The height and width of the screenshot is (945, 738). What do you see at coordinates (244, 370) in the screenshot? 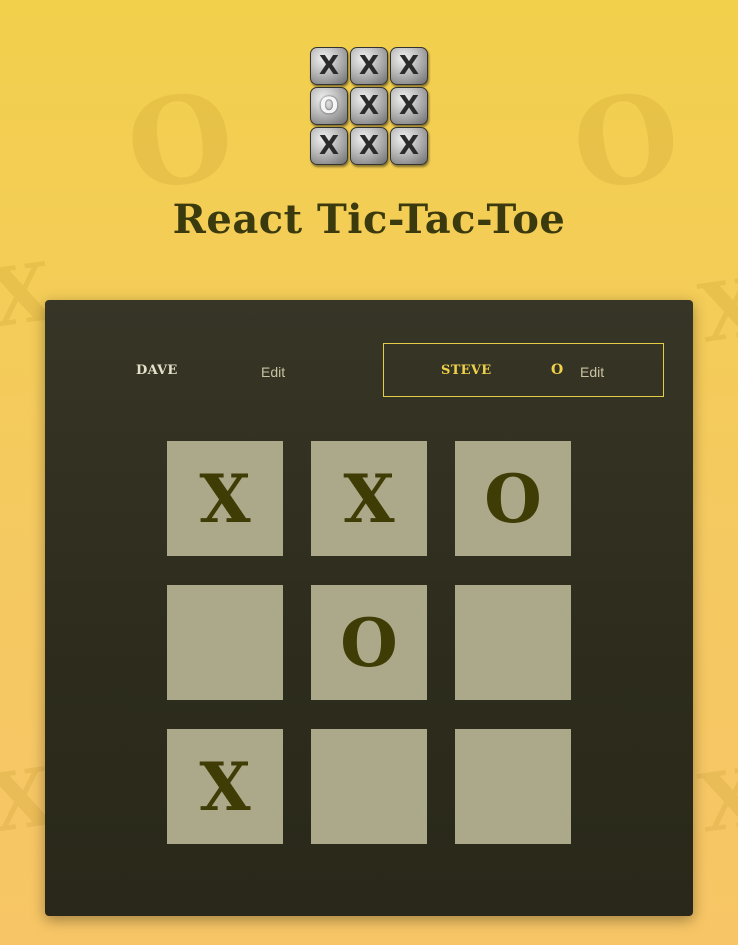
I see `player-1: DAVE Edit` at bounding box center [244, 370].